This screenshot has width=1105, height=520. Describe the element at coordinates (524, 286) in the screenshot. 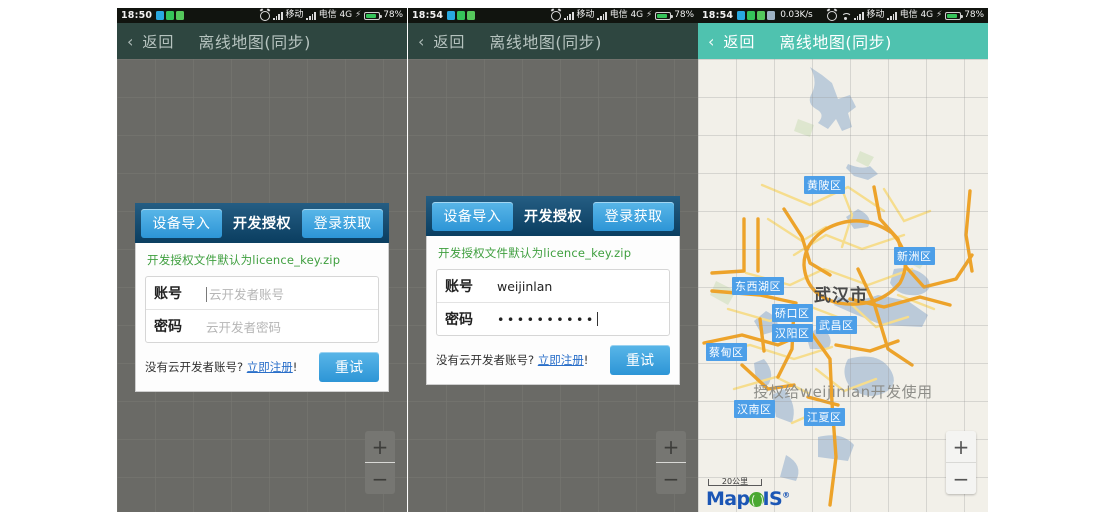

I see `account-input: weijinlan` at that location.